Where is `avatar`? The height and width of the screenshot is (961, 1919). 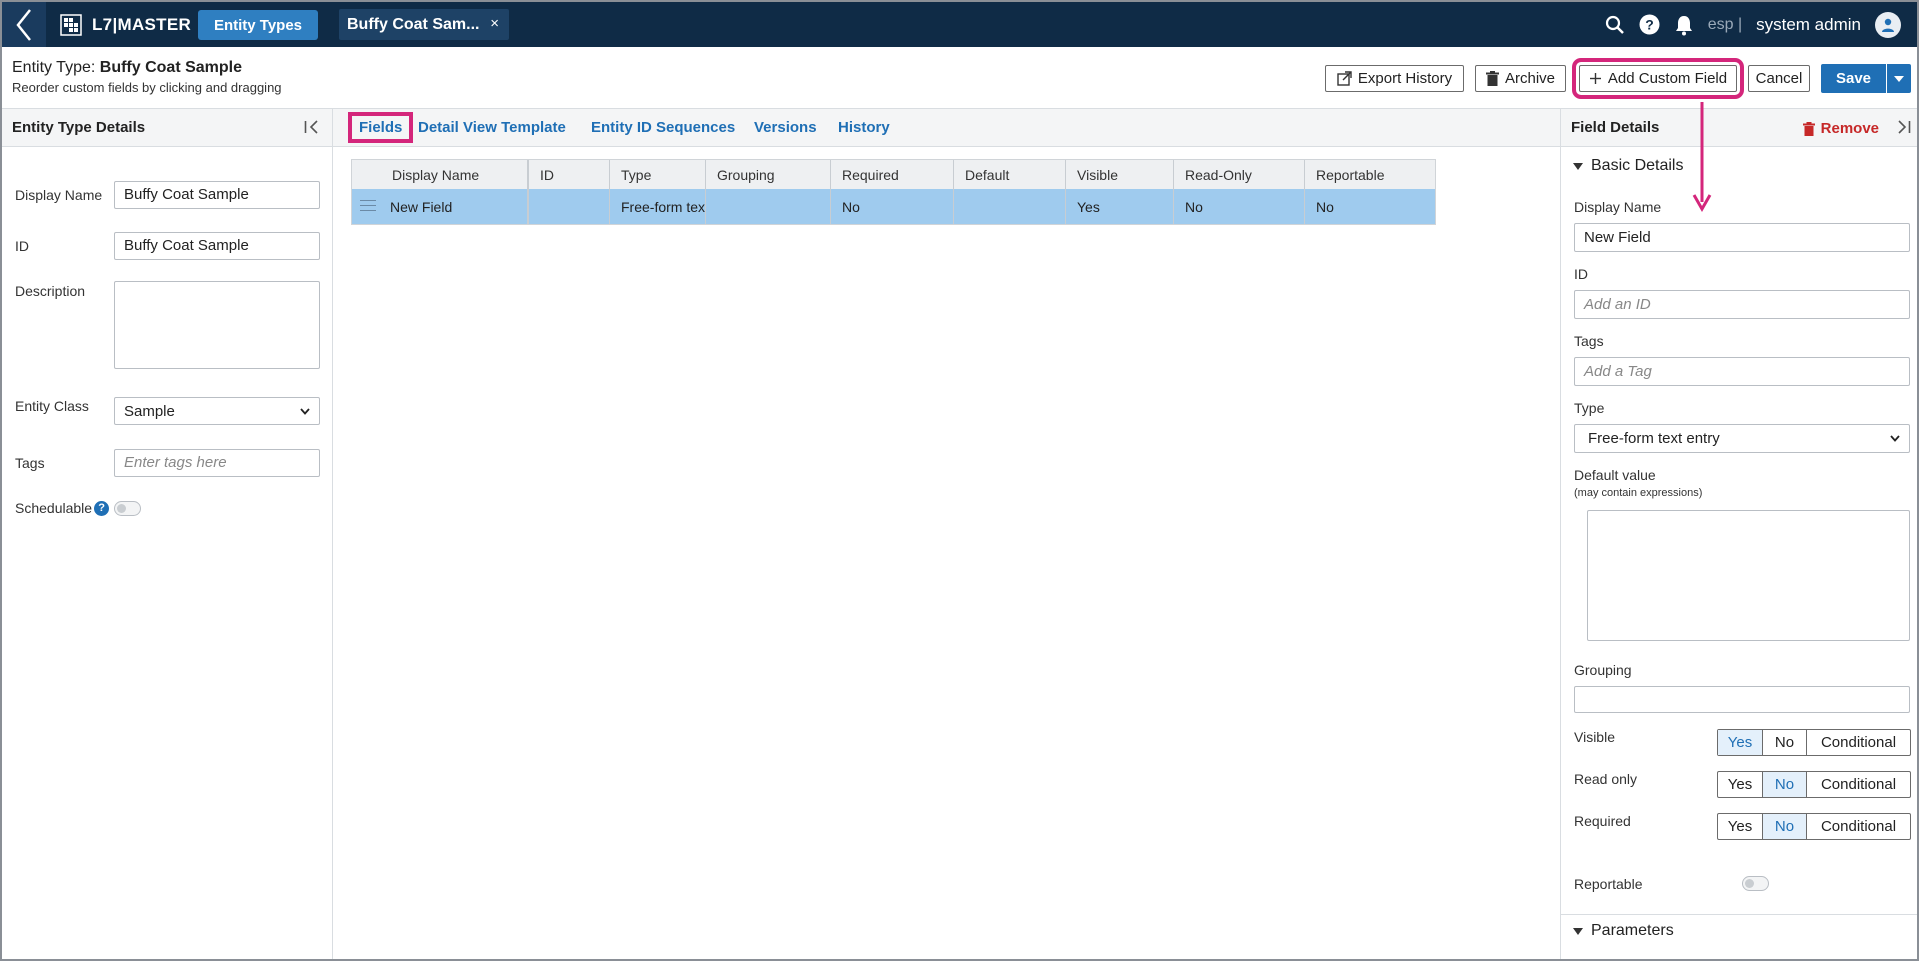
avatar is located at coordinates (1888, 24).